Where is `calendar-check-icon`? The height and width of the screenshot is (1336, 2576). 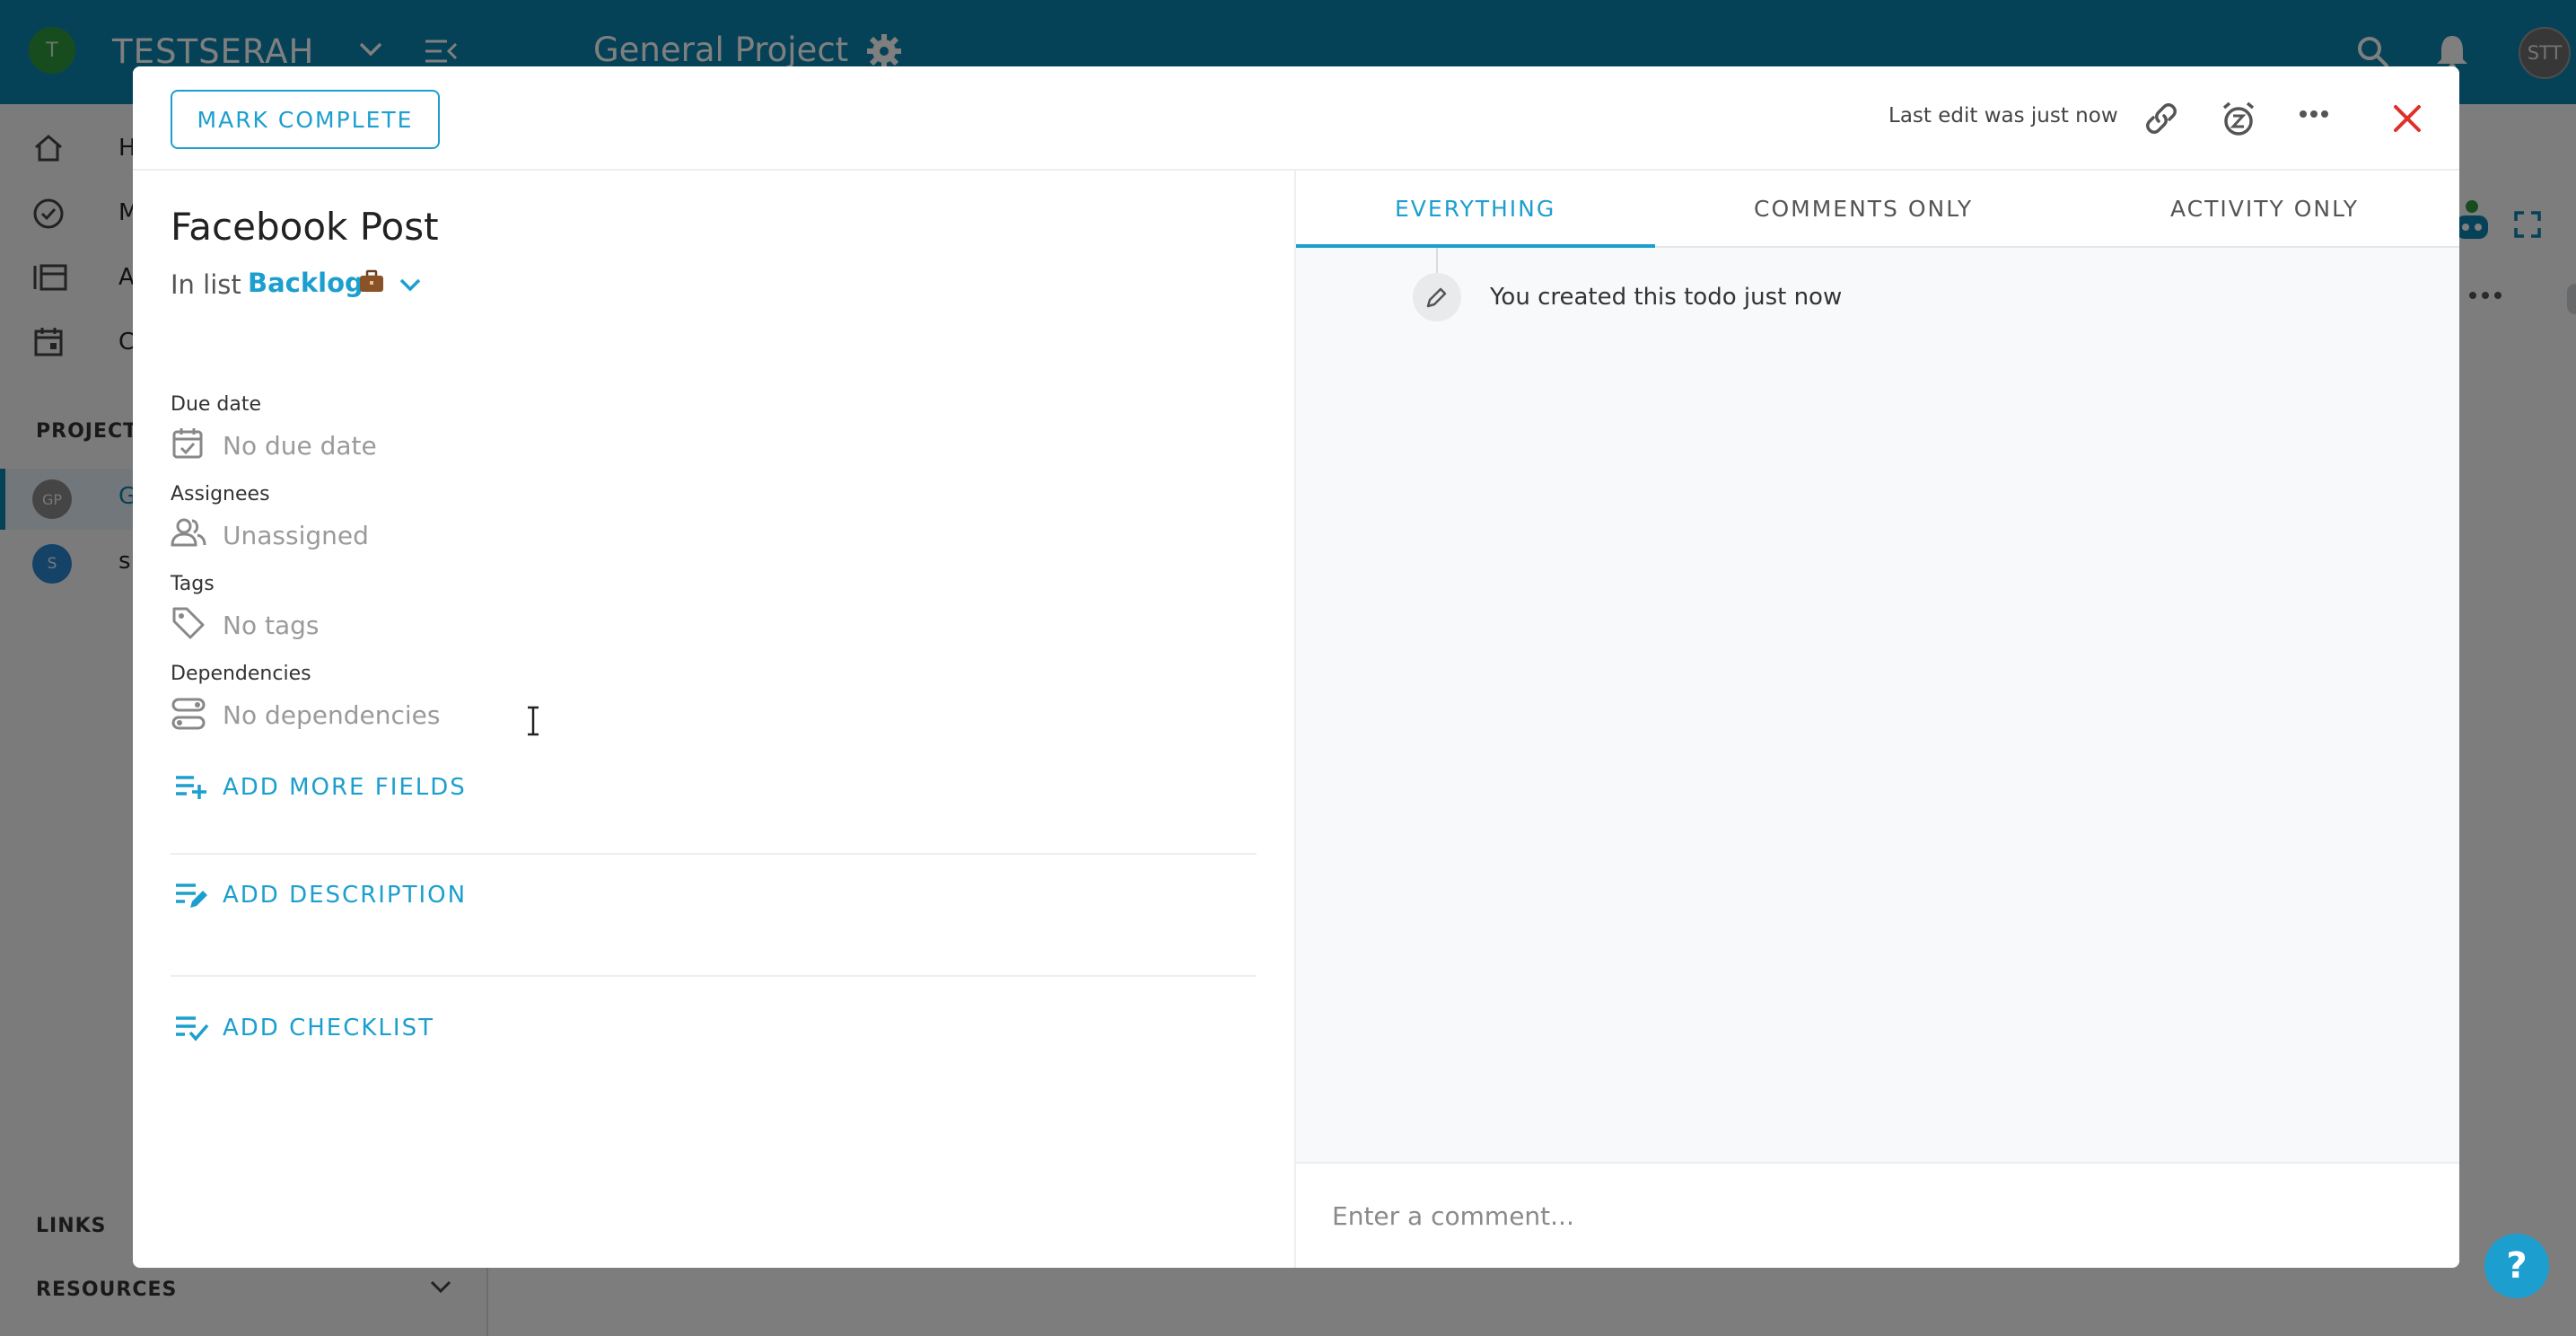 calendar-check-icon is located at coordinates (188, 443).